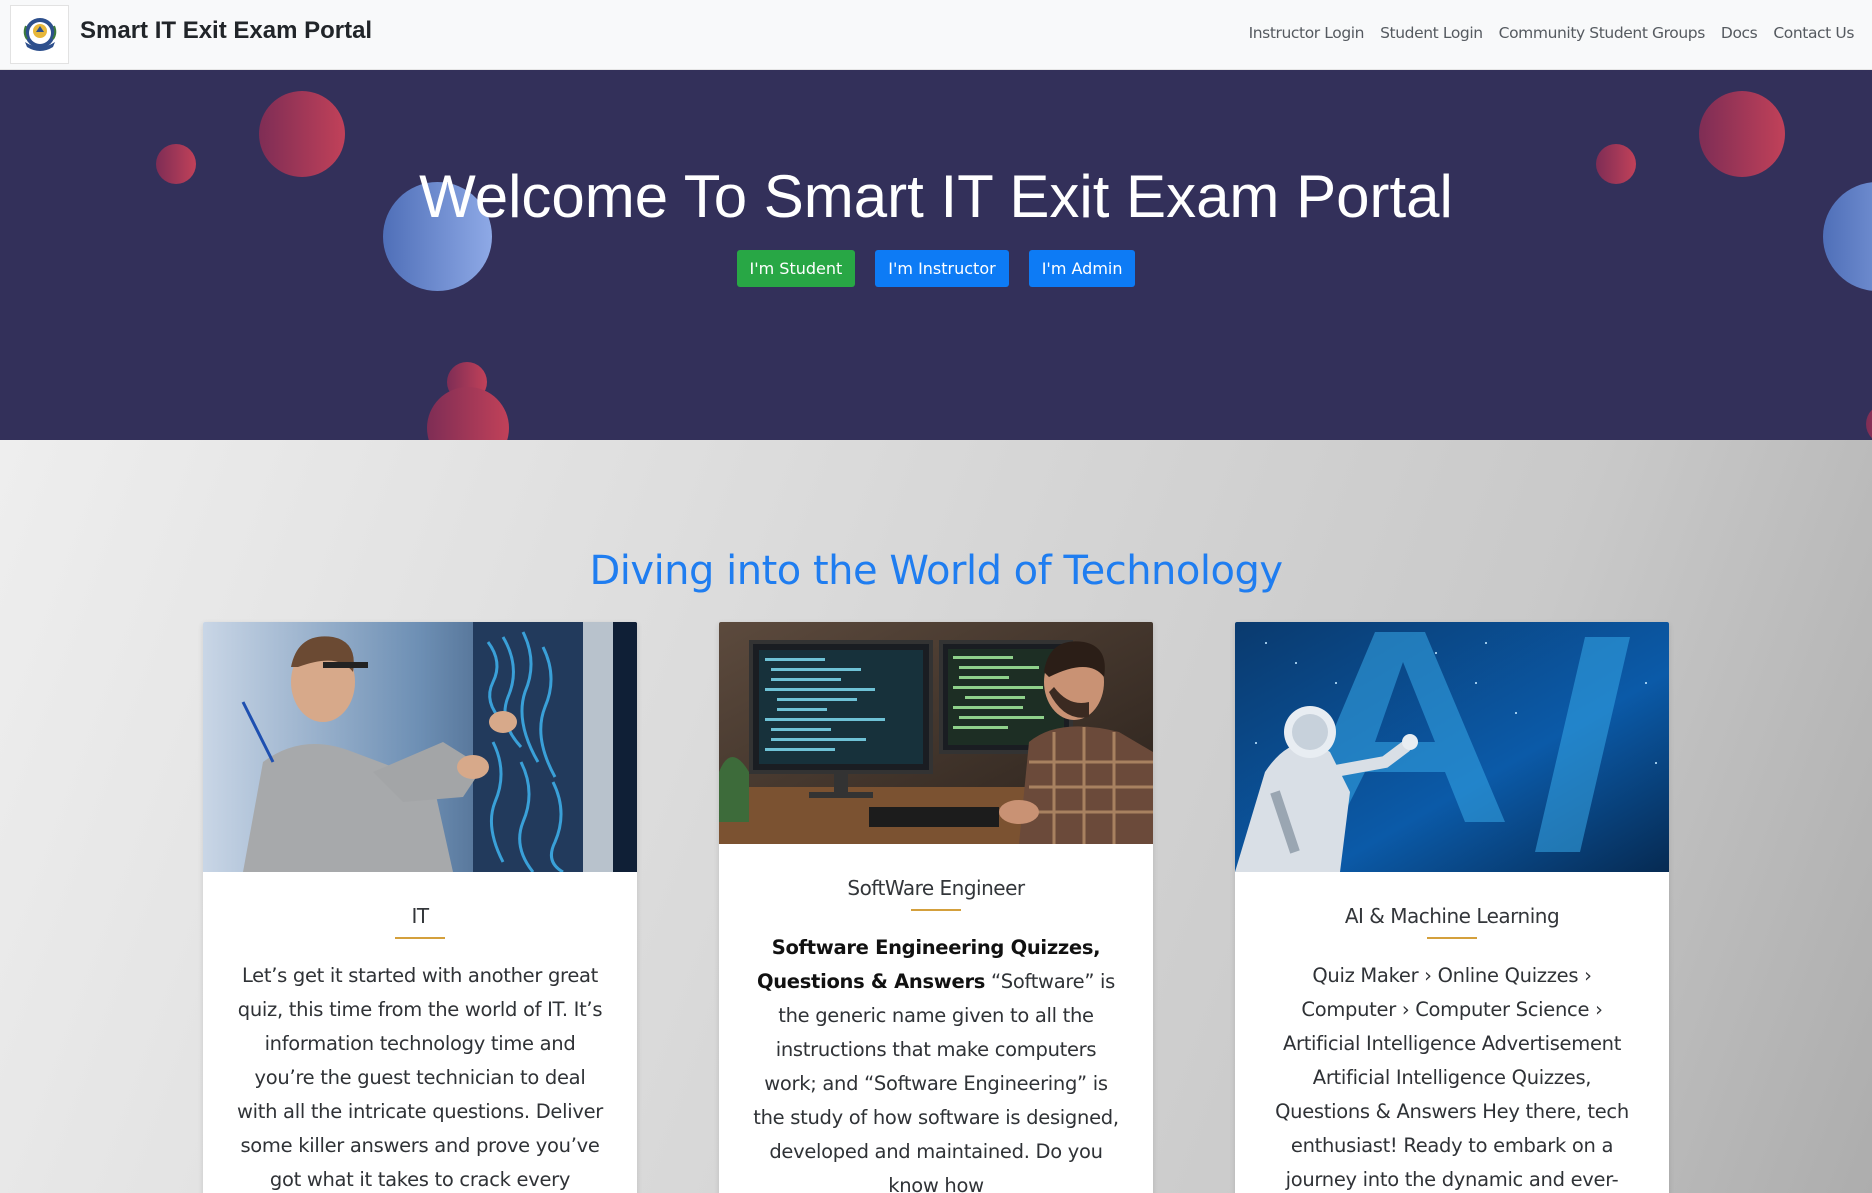  Describe the element at coordinates (936, 888) in the screenshot. I see `card-title-software-engineer: SoftWare Engineer` at that location.